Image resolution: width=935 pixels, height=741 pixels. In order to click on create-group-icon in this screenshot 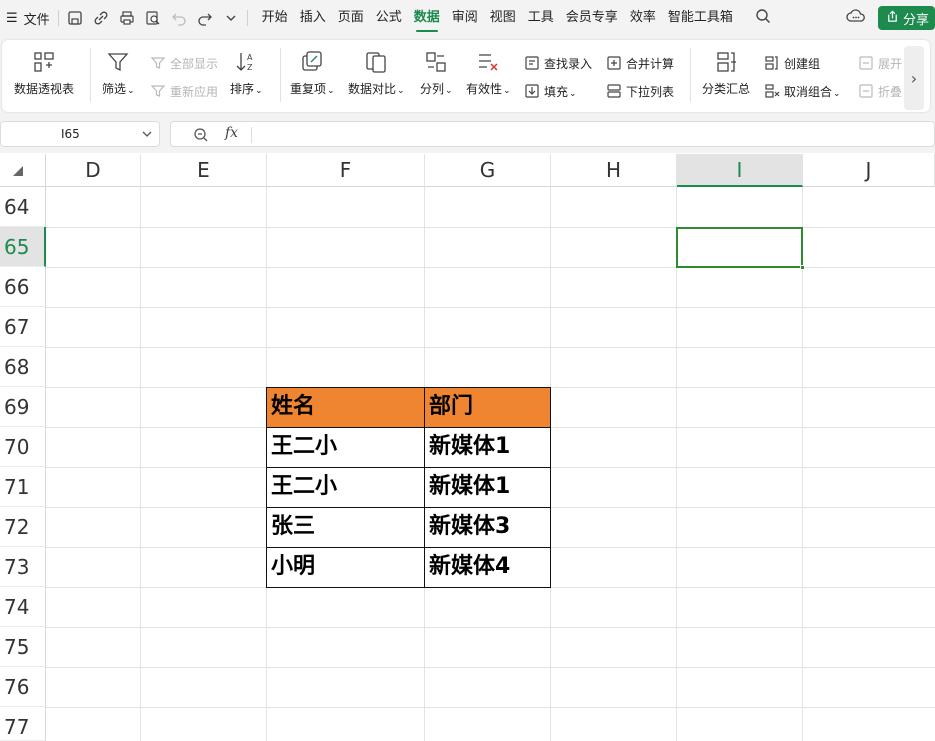, I will do `click(771, 63)`.